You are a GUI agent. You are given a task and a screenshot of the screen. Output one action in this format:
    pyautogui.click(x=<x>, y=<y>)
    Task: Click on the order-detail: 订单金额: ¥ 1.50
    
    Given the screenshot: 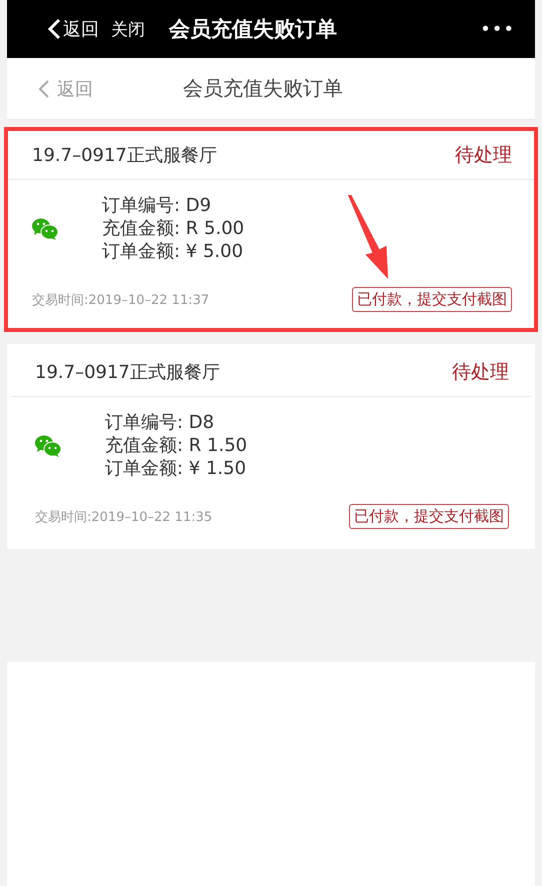 What is the action you would take?
    pyautogui.click(x=176, y=468)
    